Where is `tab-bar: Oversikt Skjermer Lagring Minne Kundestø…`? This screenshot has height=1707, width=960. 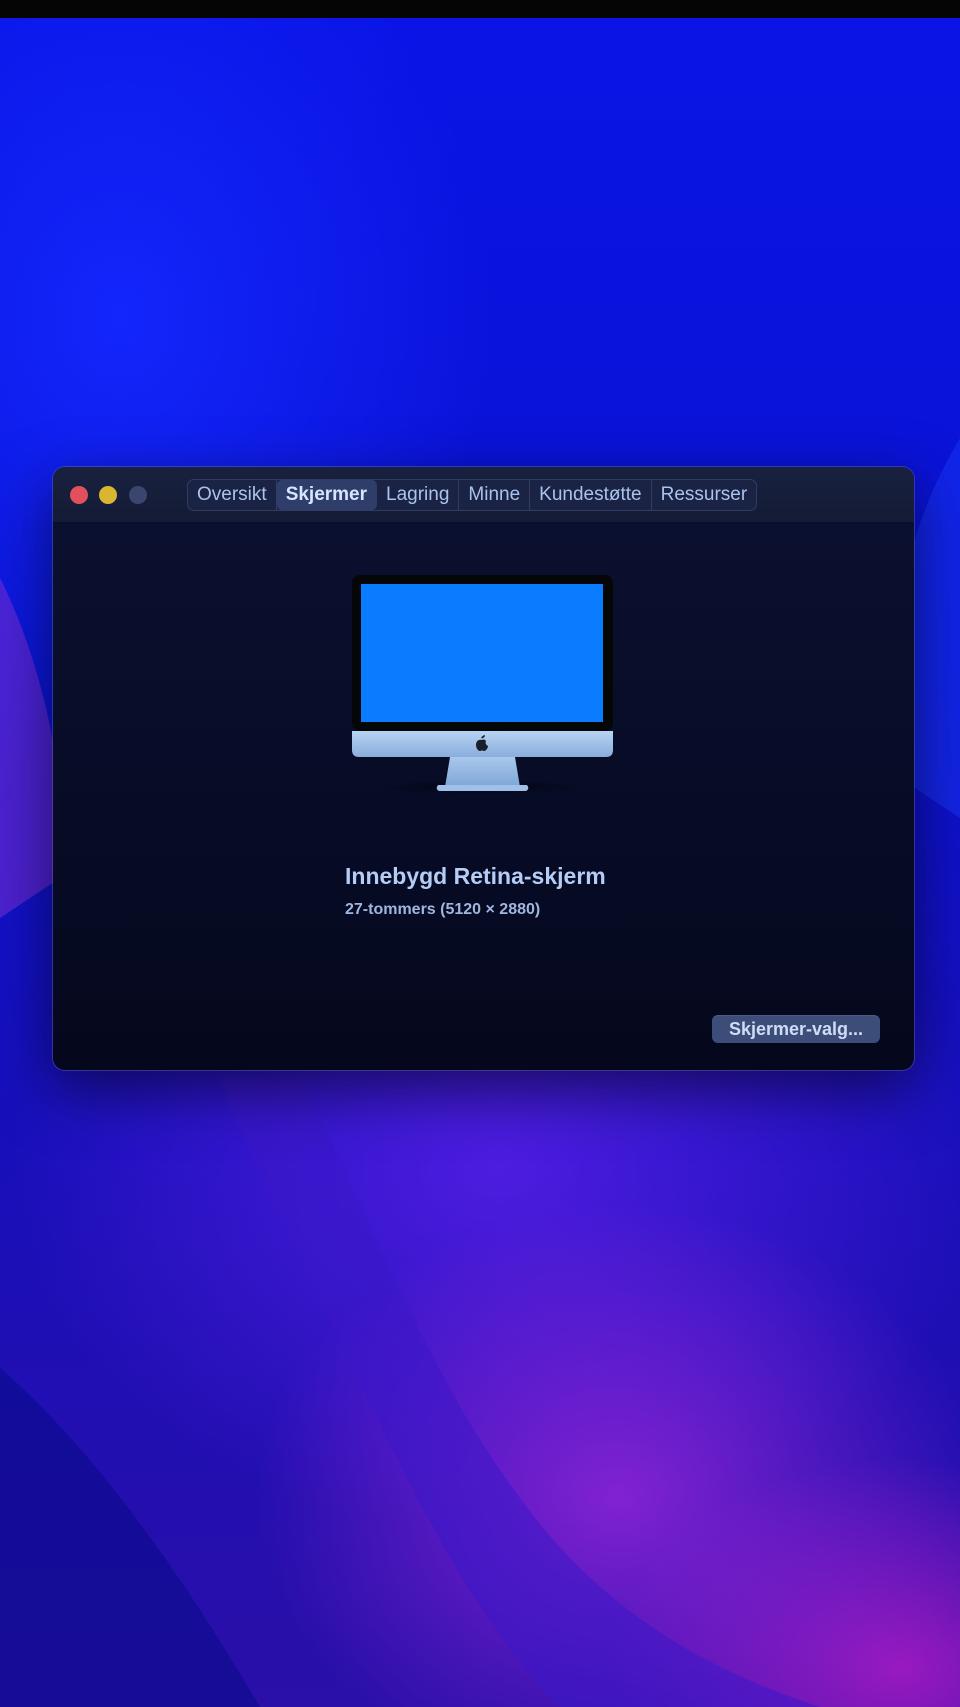
tab-bar: Oversikt Skjermer Lagring Minne Kundestø… is located at coordinates (472, 495).